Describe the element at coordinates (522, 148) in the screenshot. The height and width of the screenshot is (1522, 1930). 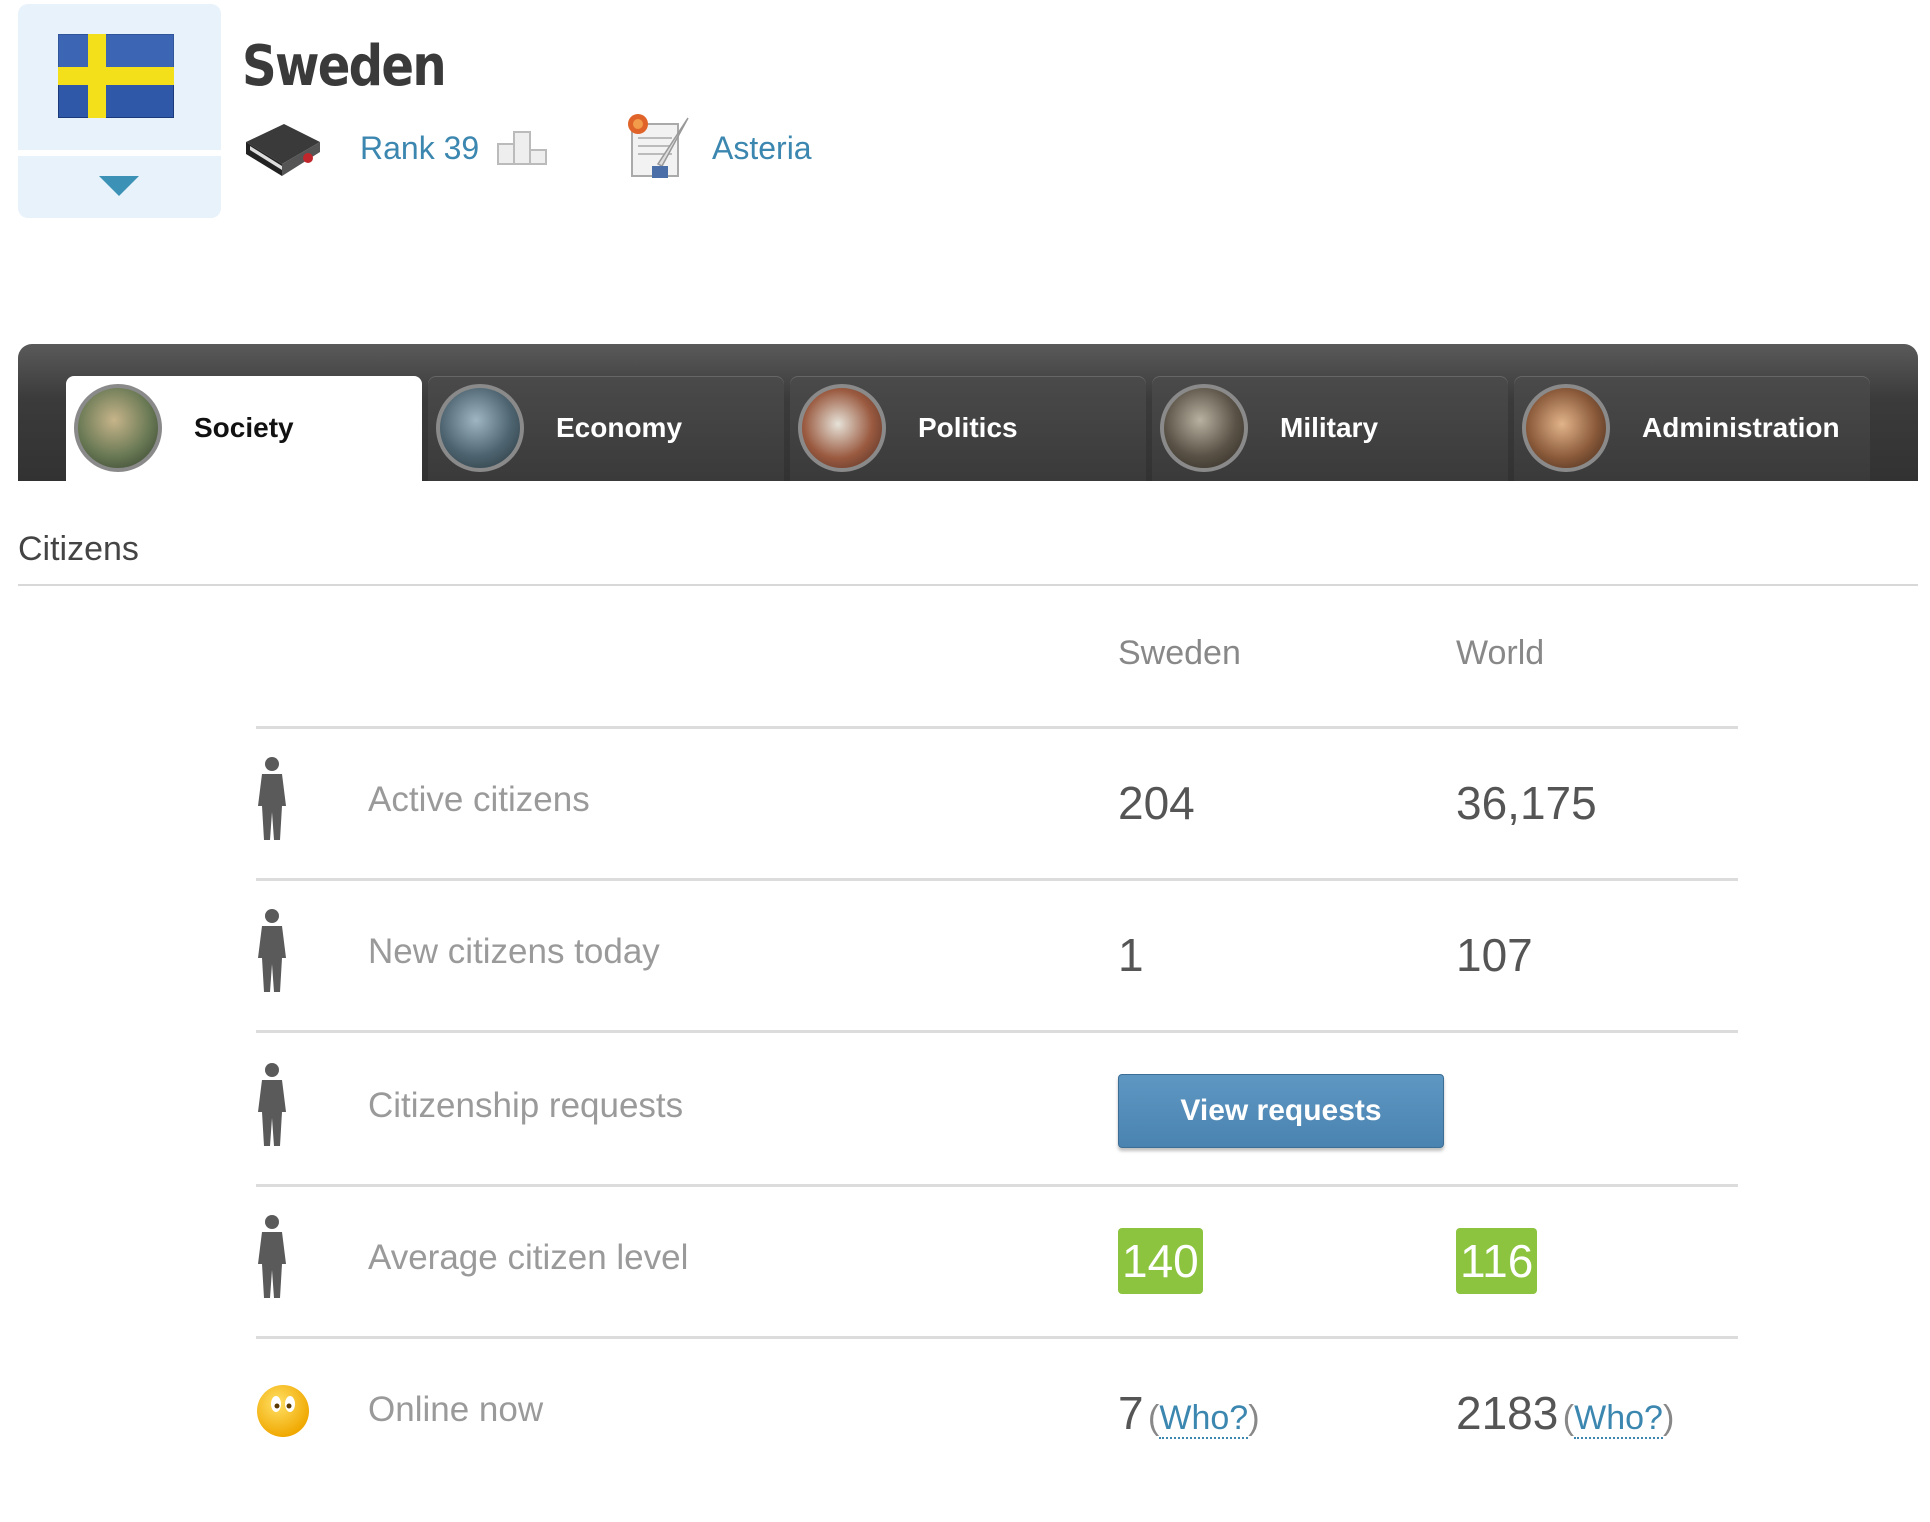
I see `podium-icon` at that location.